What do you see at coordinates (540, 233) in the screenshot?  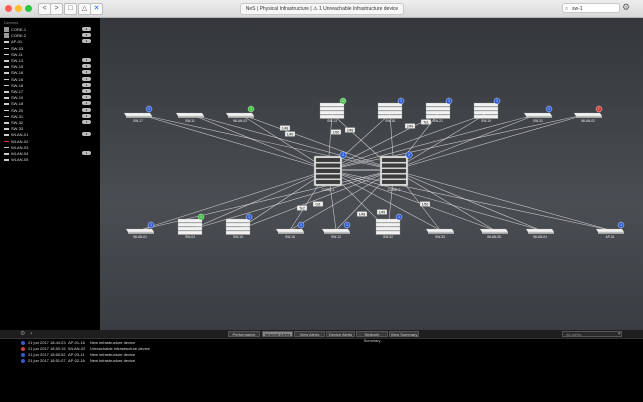 I see `device-node: WLAN-04` at bounding box center [540, 233].